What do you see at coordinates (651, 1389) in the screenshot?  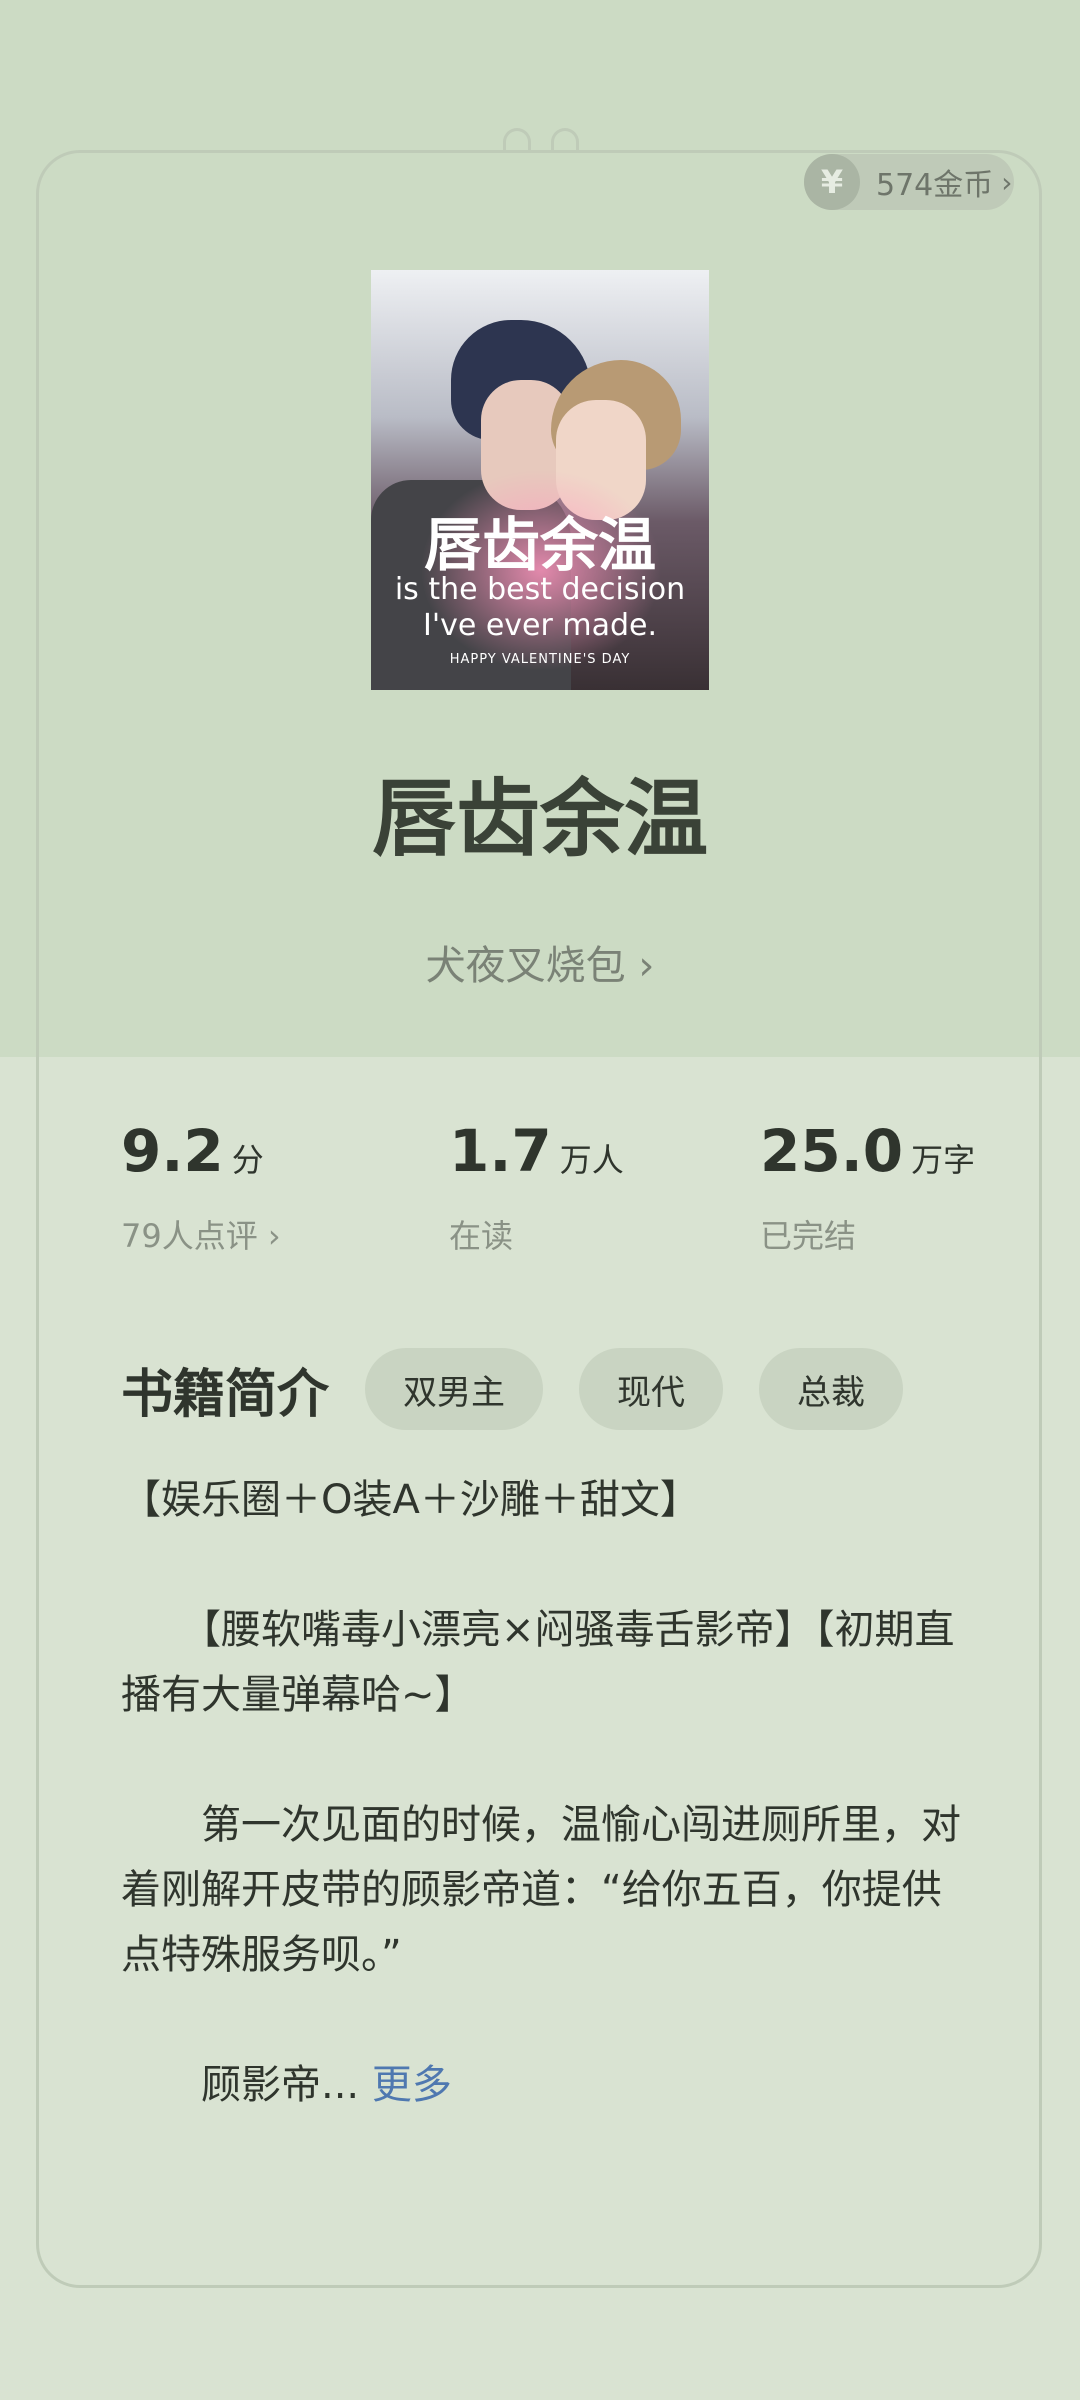 I see `tag-chip: 现代` at bounding box center [651, 1389].